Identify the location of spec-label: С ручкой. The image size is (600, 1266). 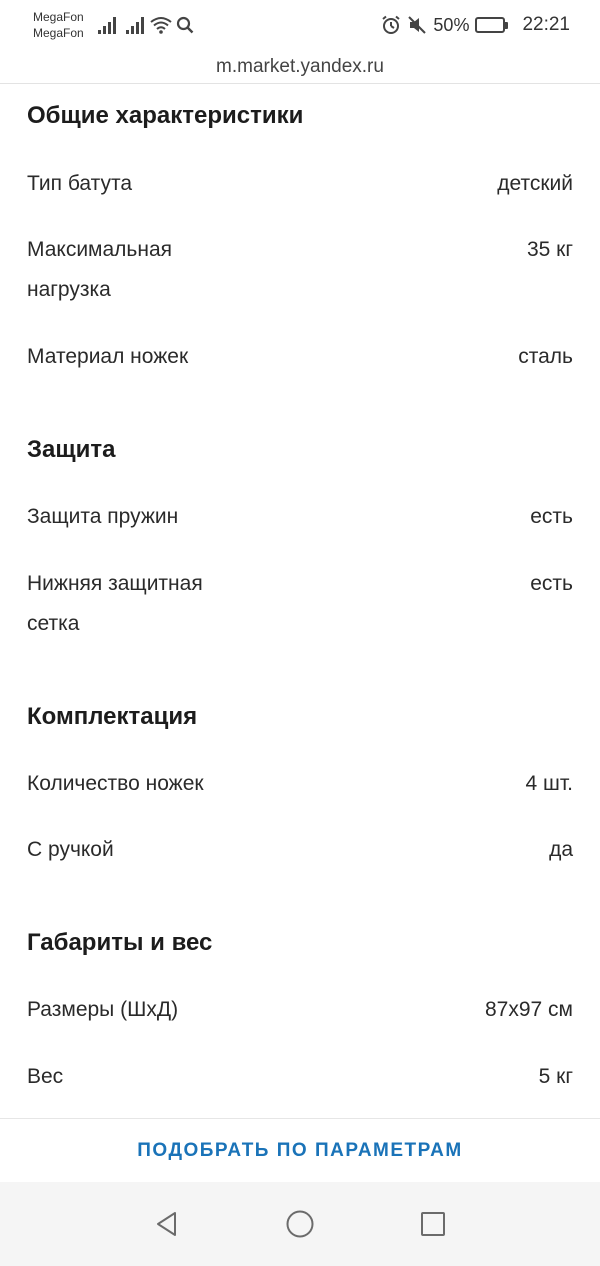
(70, 849).